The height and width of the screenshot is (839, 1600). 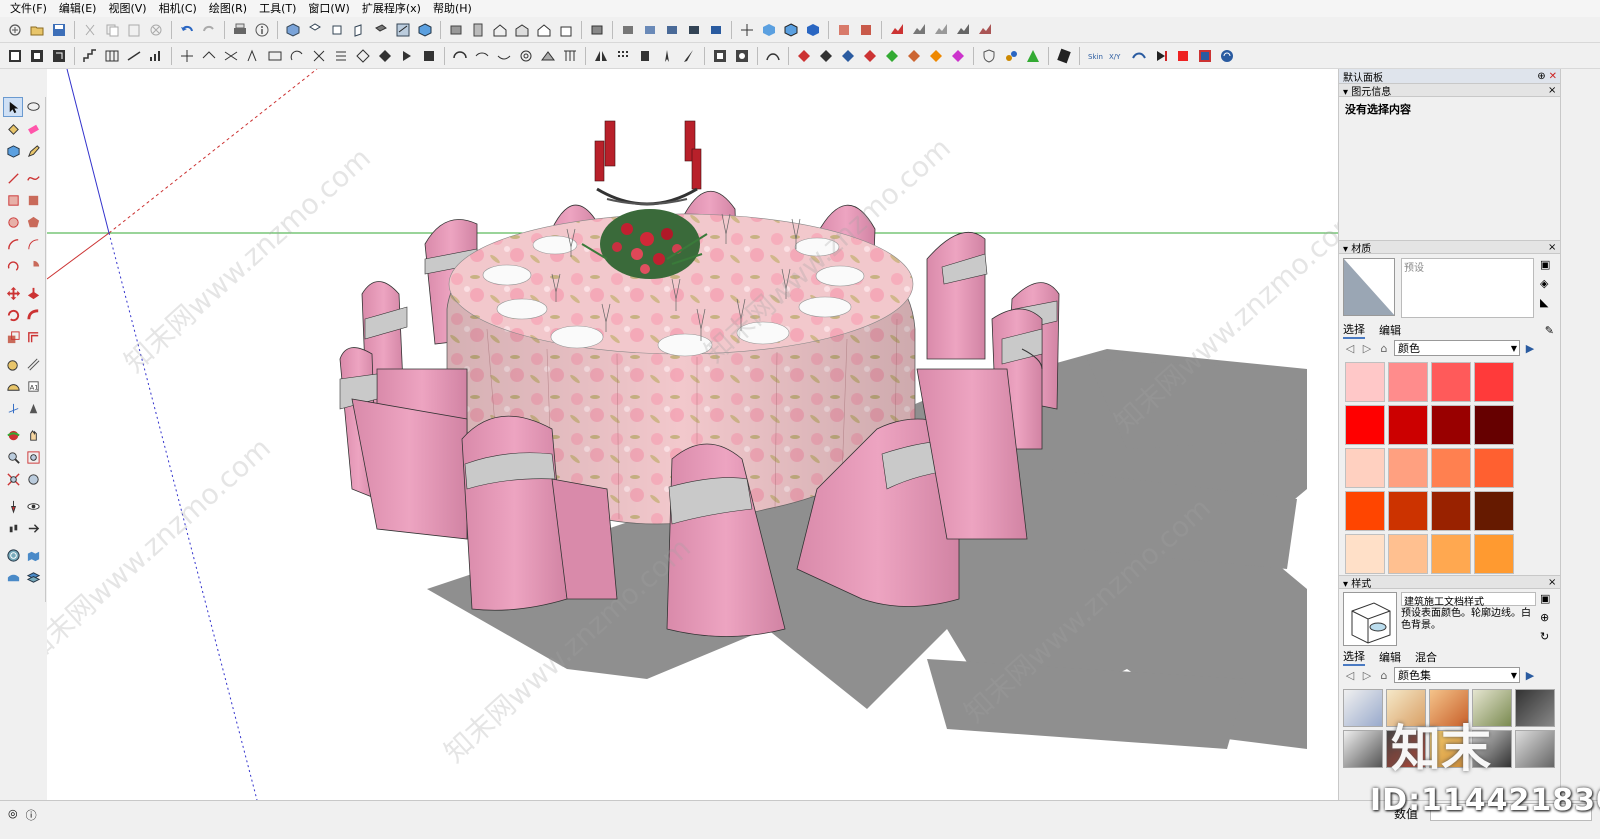 I want to click on tape-measure-icon, so click(x=13, y=364).